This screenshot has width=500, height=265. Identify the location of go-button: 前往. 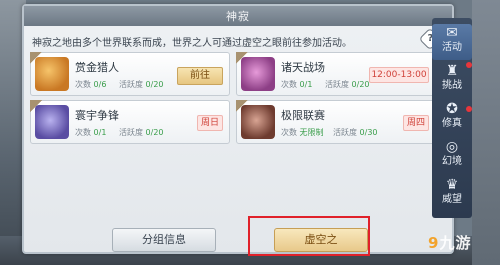
(200, 76).